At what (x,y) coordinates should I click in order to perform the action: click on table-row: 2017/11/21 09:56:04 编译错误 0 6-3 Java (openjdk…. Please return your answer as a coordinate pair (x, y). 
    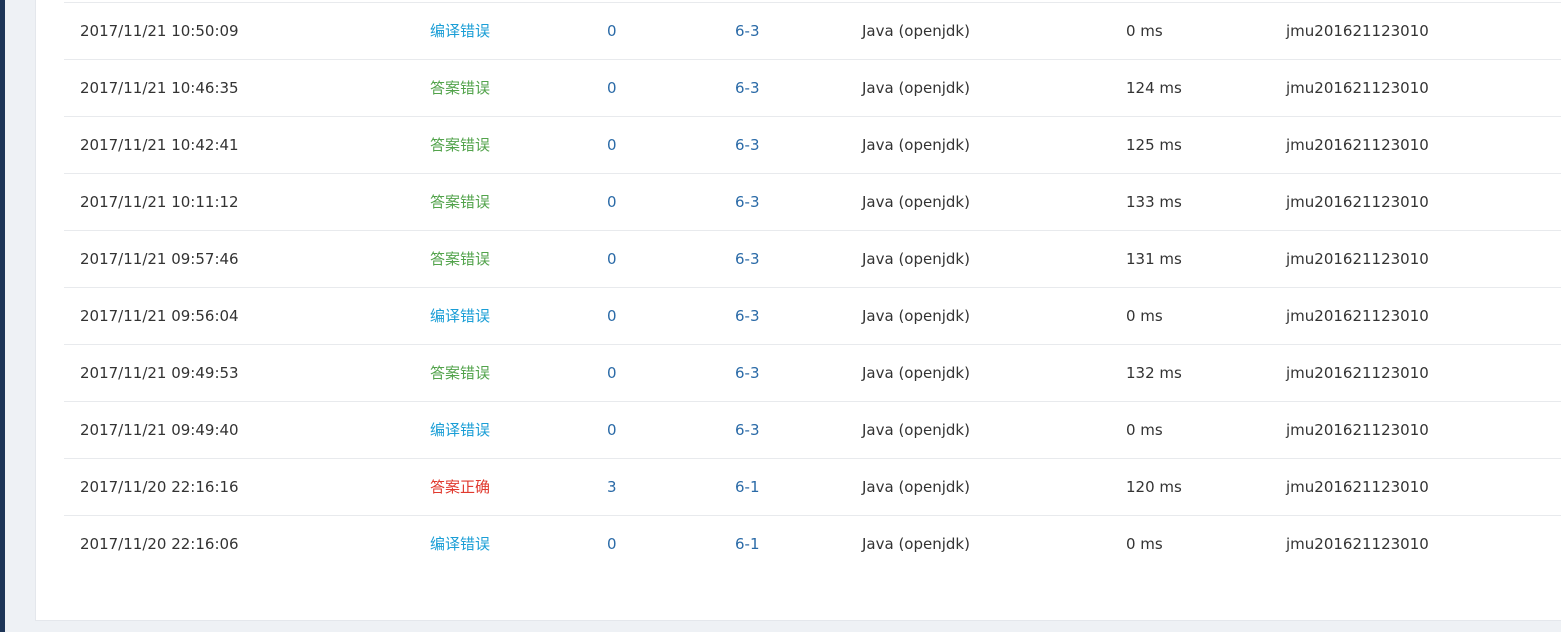
    Looking at the image, I should click on (812, 315).